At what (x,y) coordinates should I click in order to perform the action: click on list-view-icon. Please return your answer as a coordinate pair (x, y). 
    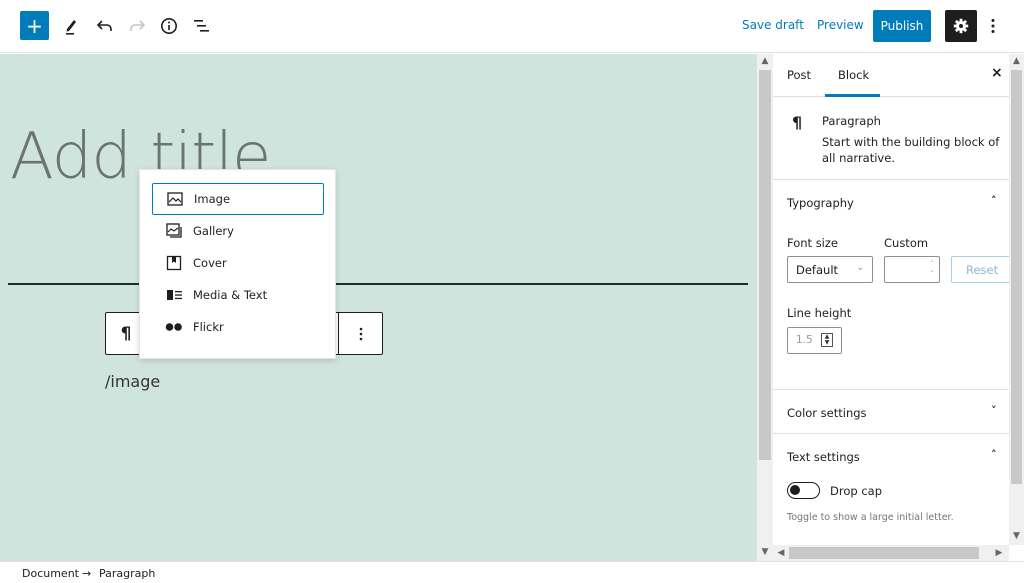
    Looking at the image, I should click on (201, 26).